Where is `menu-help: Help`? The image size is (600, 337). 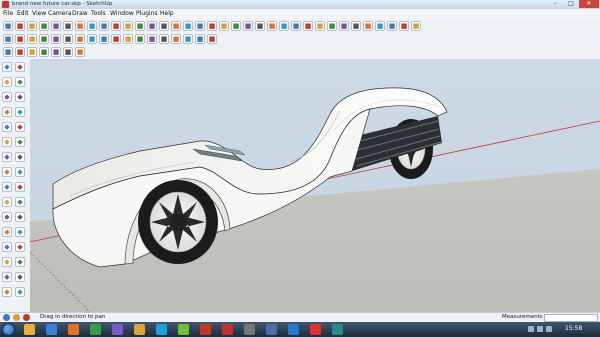 menu-help: Help is located at coordinates (167, 13).